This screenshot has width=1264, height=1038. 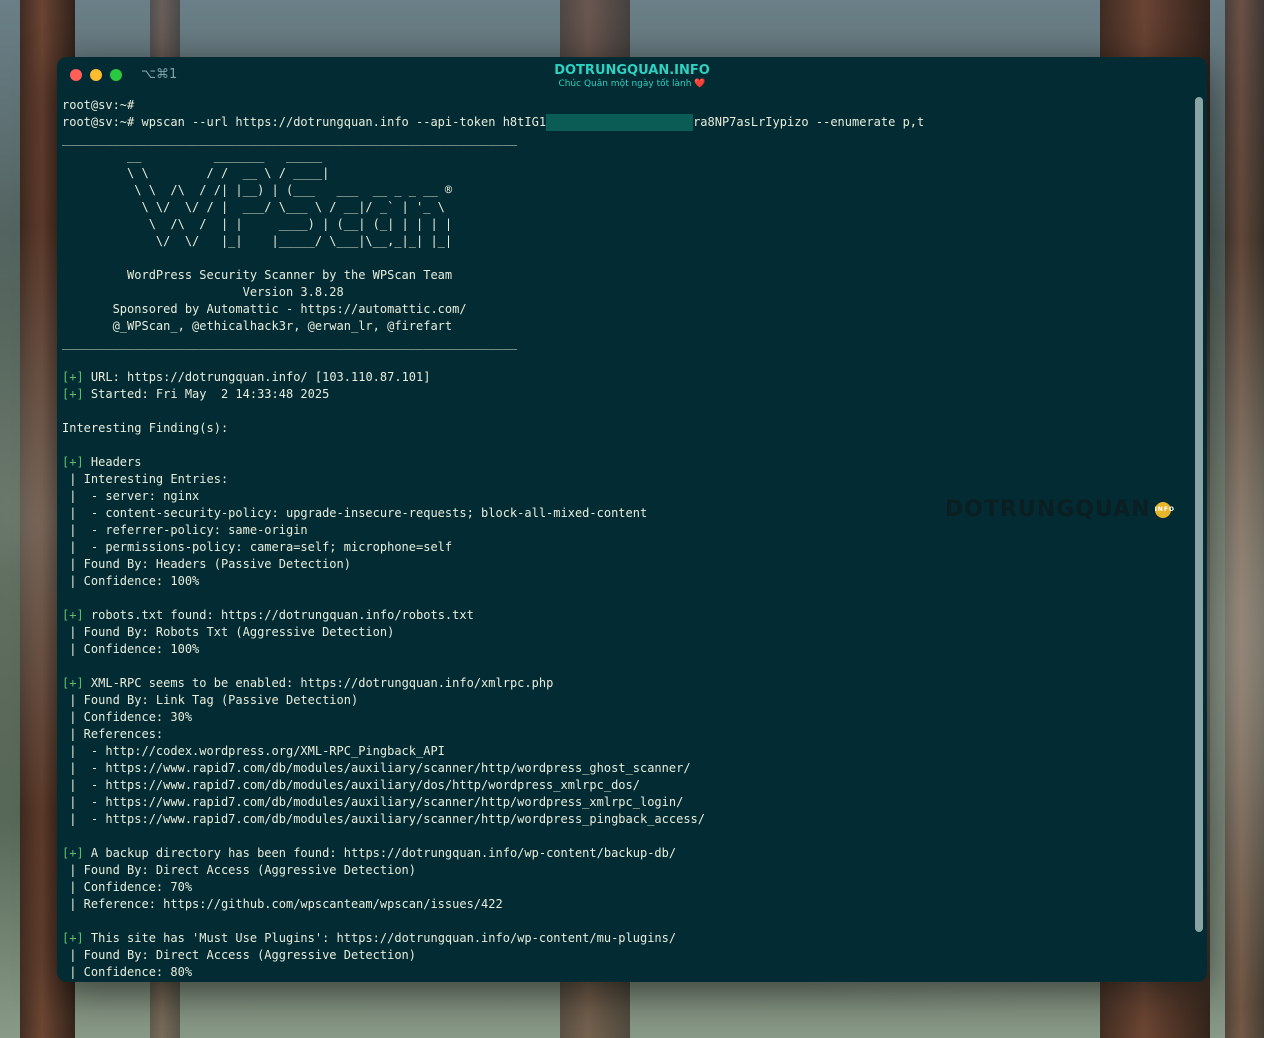 I want to click on terminal-line: [+] Headers, so click(x=624, y=462).